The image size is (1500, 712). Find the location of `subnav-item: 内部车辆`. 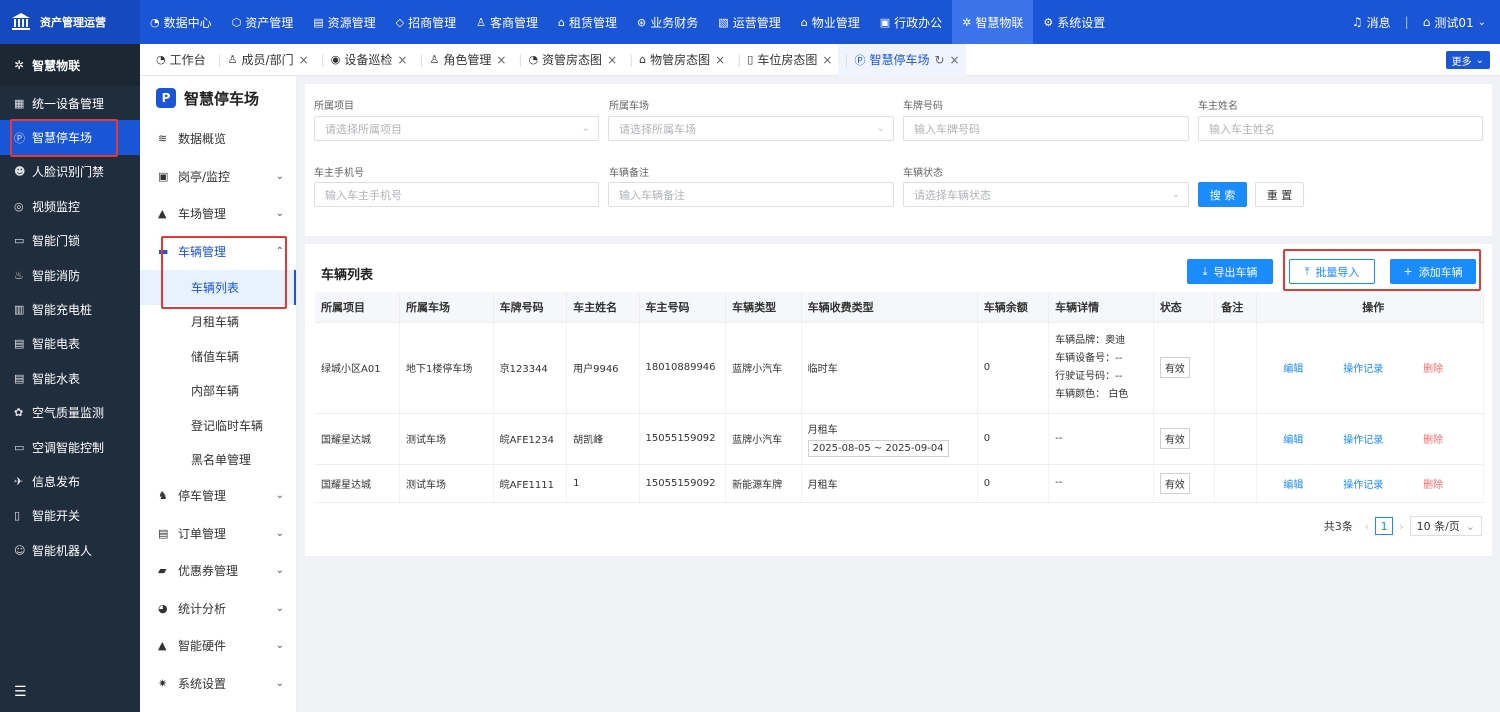

subnav-item: 内部车辆 is located at coordinates (218, 391).